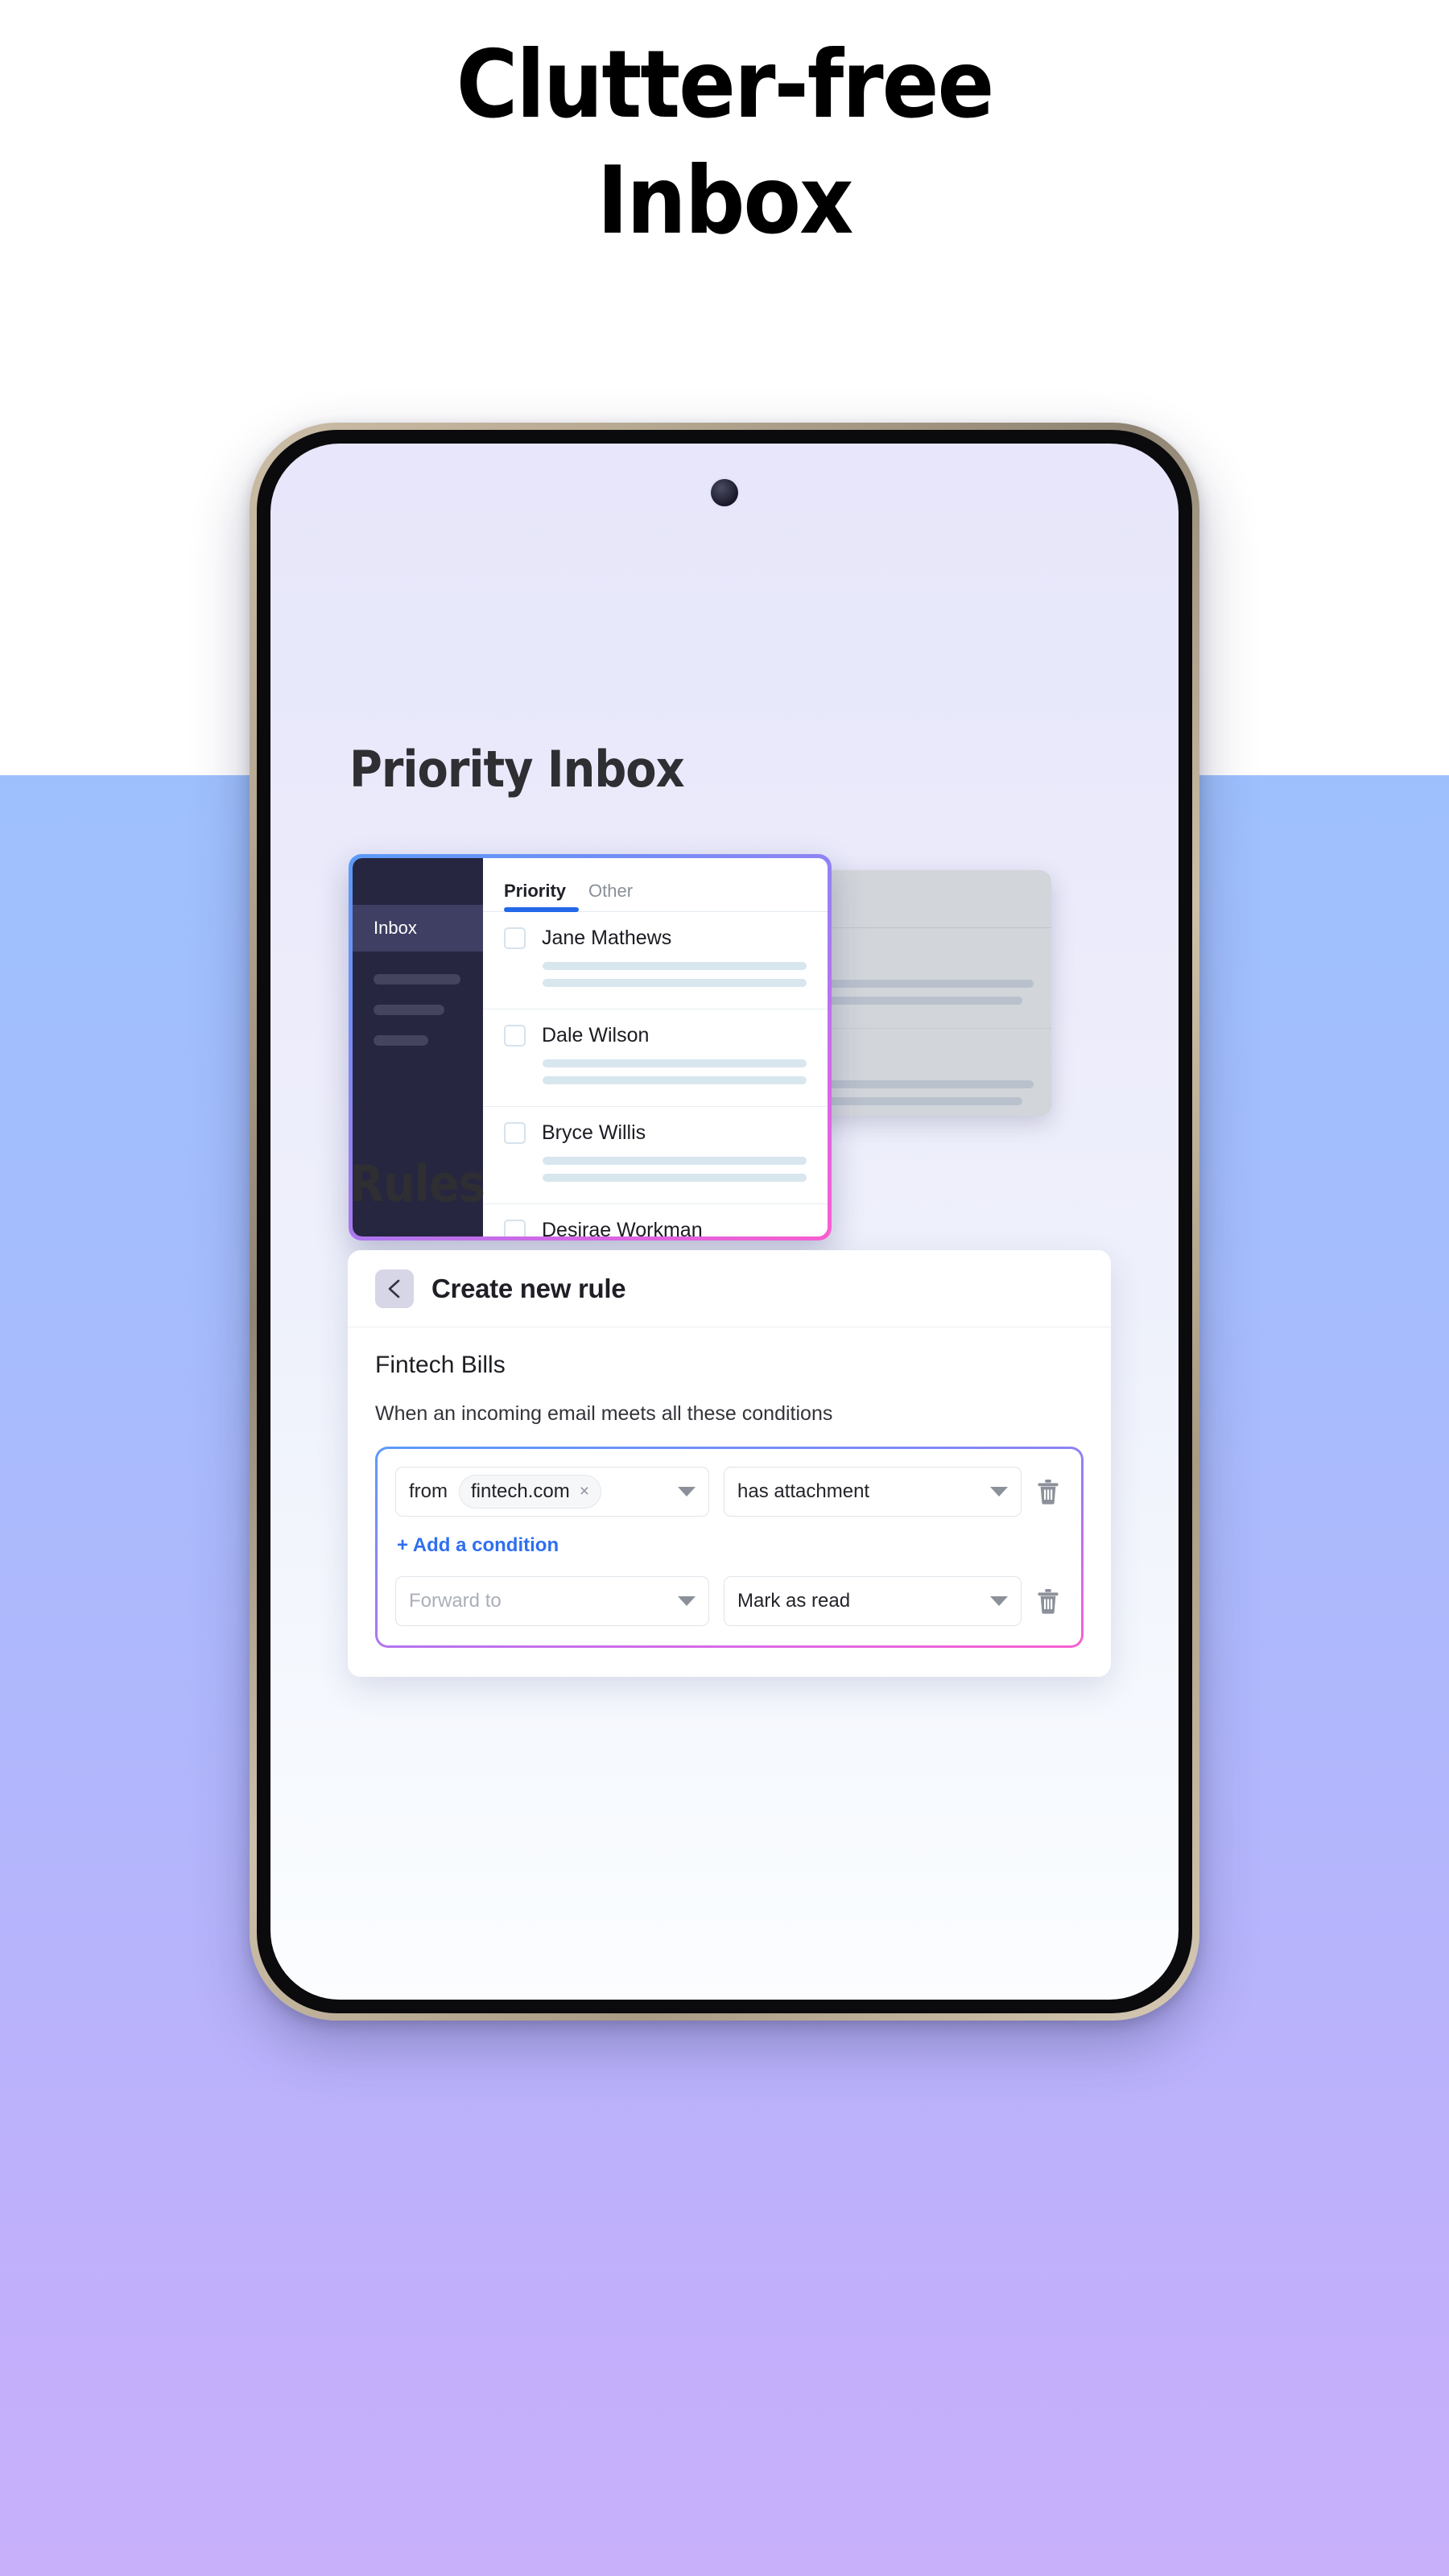 The height and width of the screenshot is (2576, 1449). I want to click on action-operation-value: Mark as read, so click(794, 1601).